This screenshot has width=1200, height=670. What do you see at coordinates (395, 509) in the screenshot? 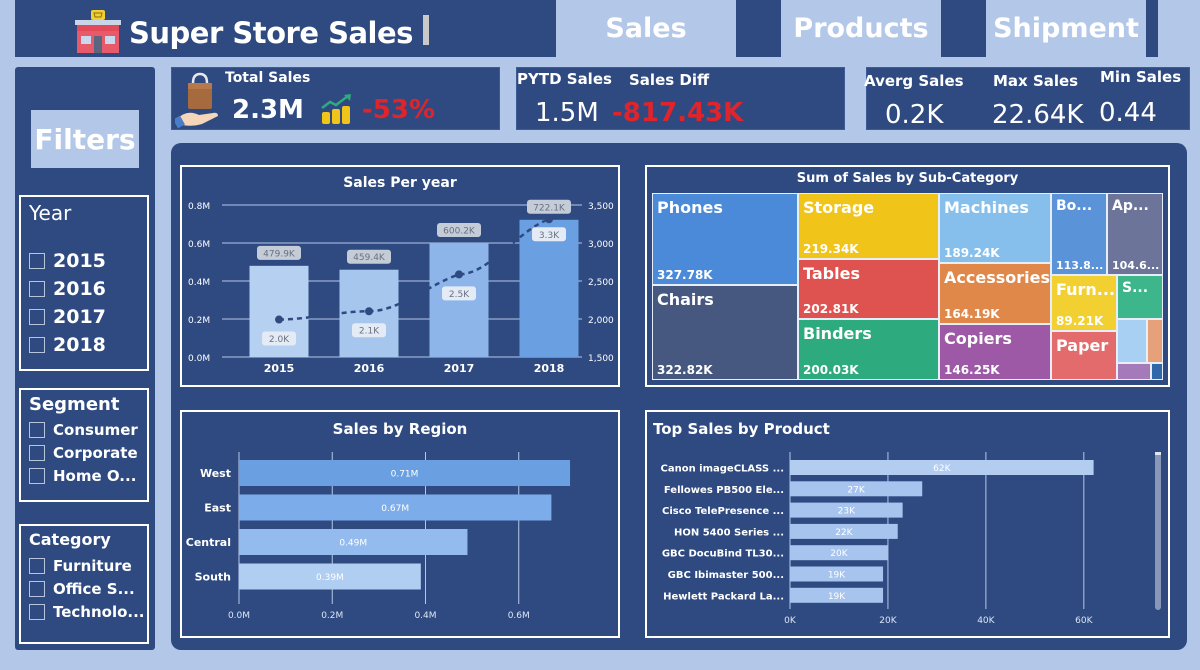
I see `bar-data-label: 0.67M` at bounding box center [395, 509].